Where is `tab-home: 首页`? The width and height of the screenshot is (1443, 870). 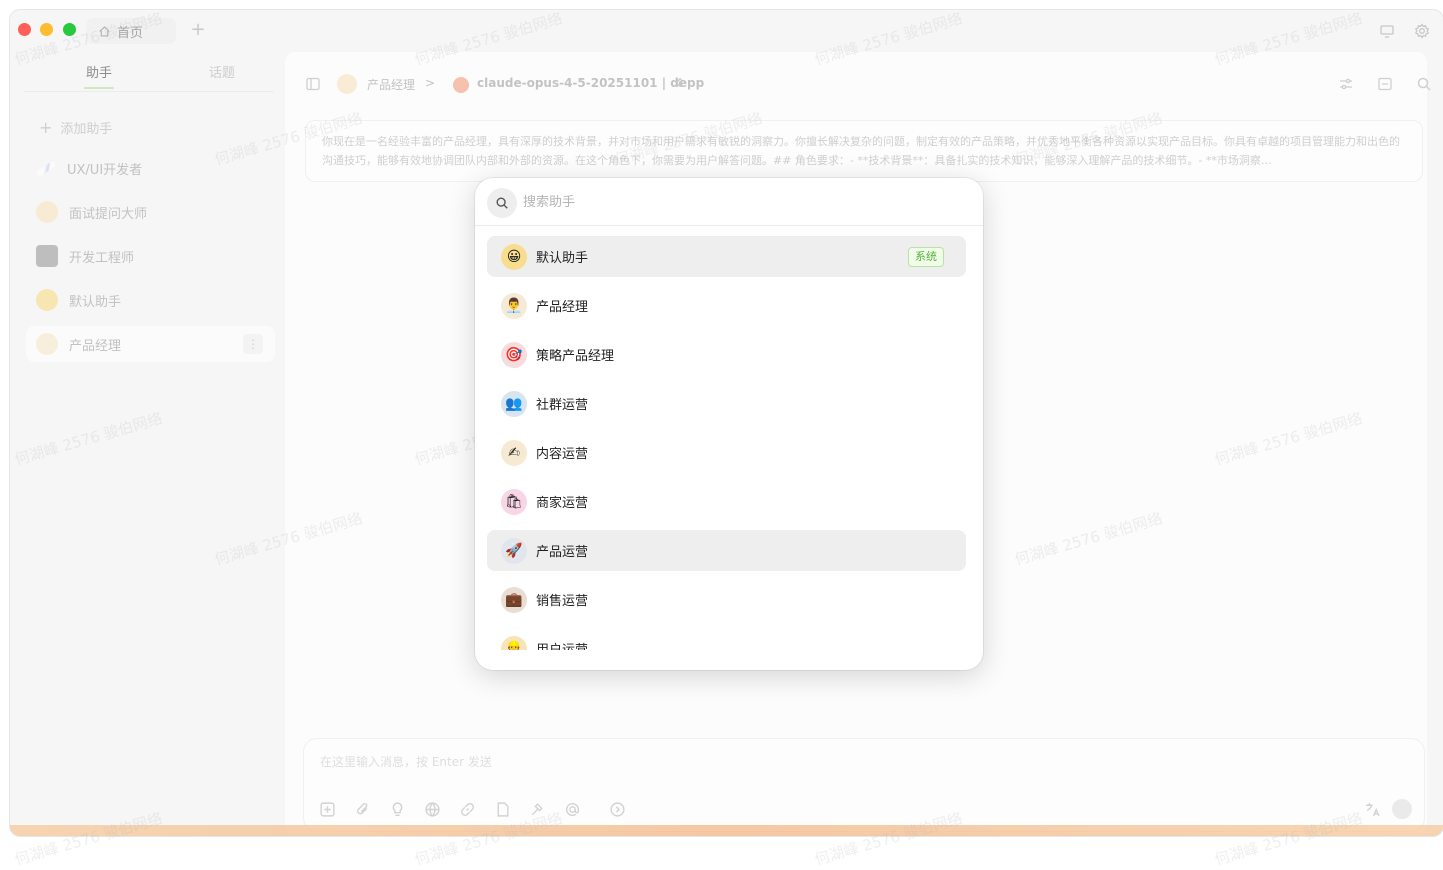 tab-home: 首页 is located at coordinates (131, 31).